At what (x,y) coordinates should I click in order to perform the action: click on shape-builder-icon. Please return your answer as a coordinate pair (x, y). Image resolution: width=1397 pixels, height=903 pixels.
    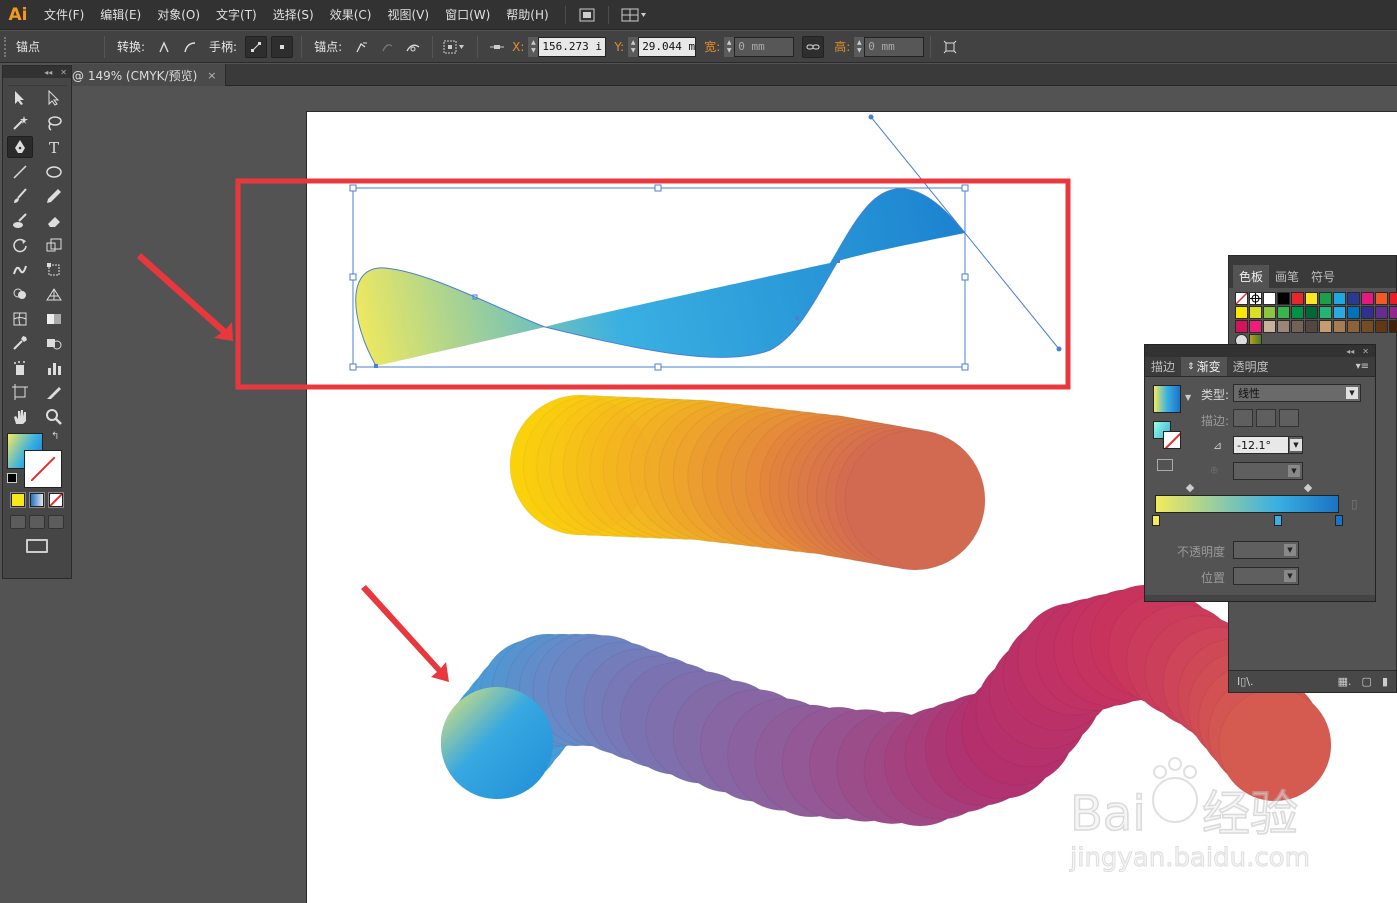
    Looking at the image, I should click on (20, 294).